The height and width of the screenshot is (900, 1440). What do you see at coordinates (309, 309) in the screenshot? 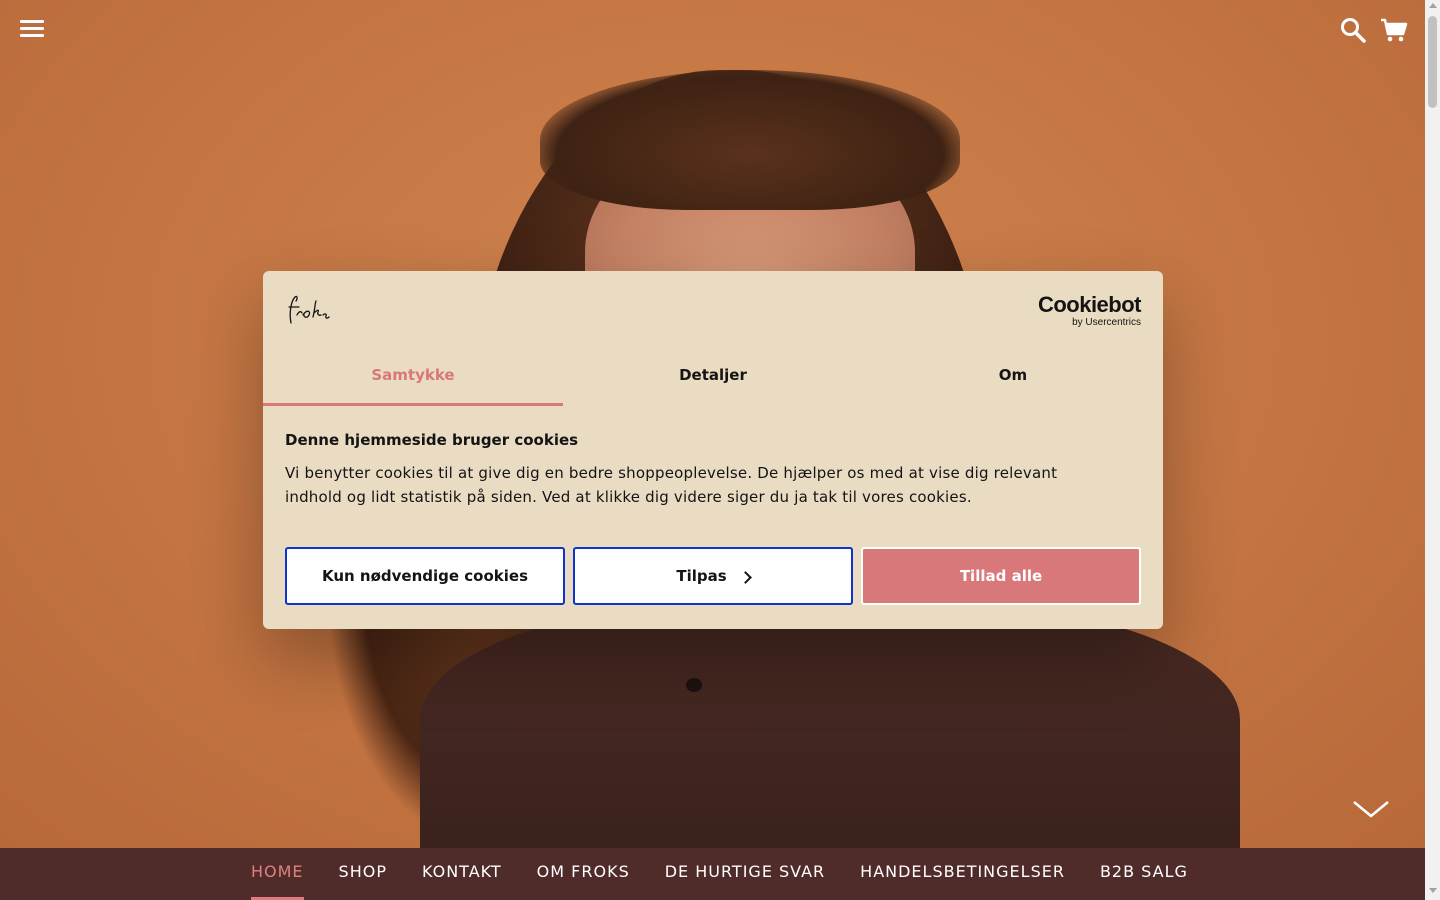
I see `froks-logo` at bounding box center [309, 309].